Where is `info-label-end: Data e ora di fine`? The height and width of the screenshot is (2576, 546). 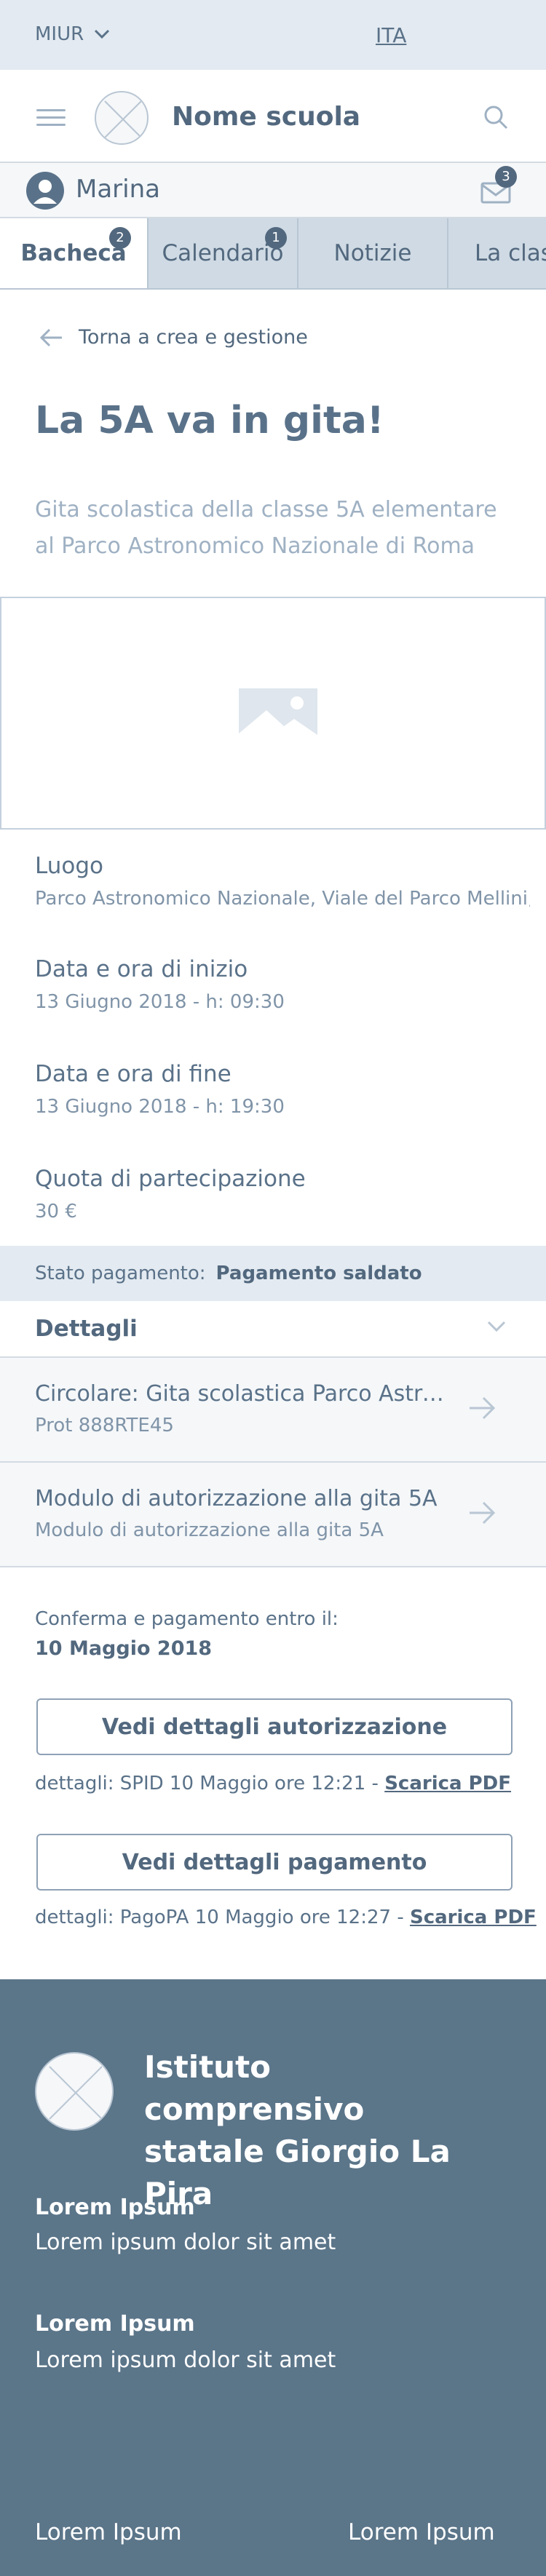 info-label-end: Data e ora di fine is located at coordinates (133, 1074).